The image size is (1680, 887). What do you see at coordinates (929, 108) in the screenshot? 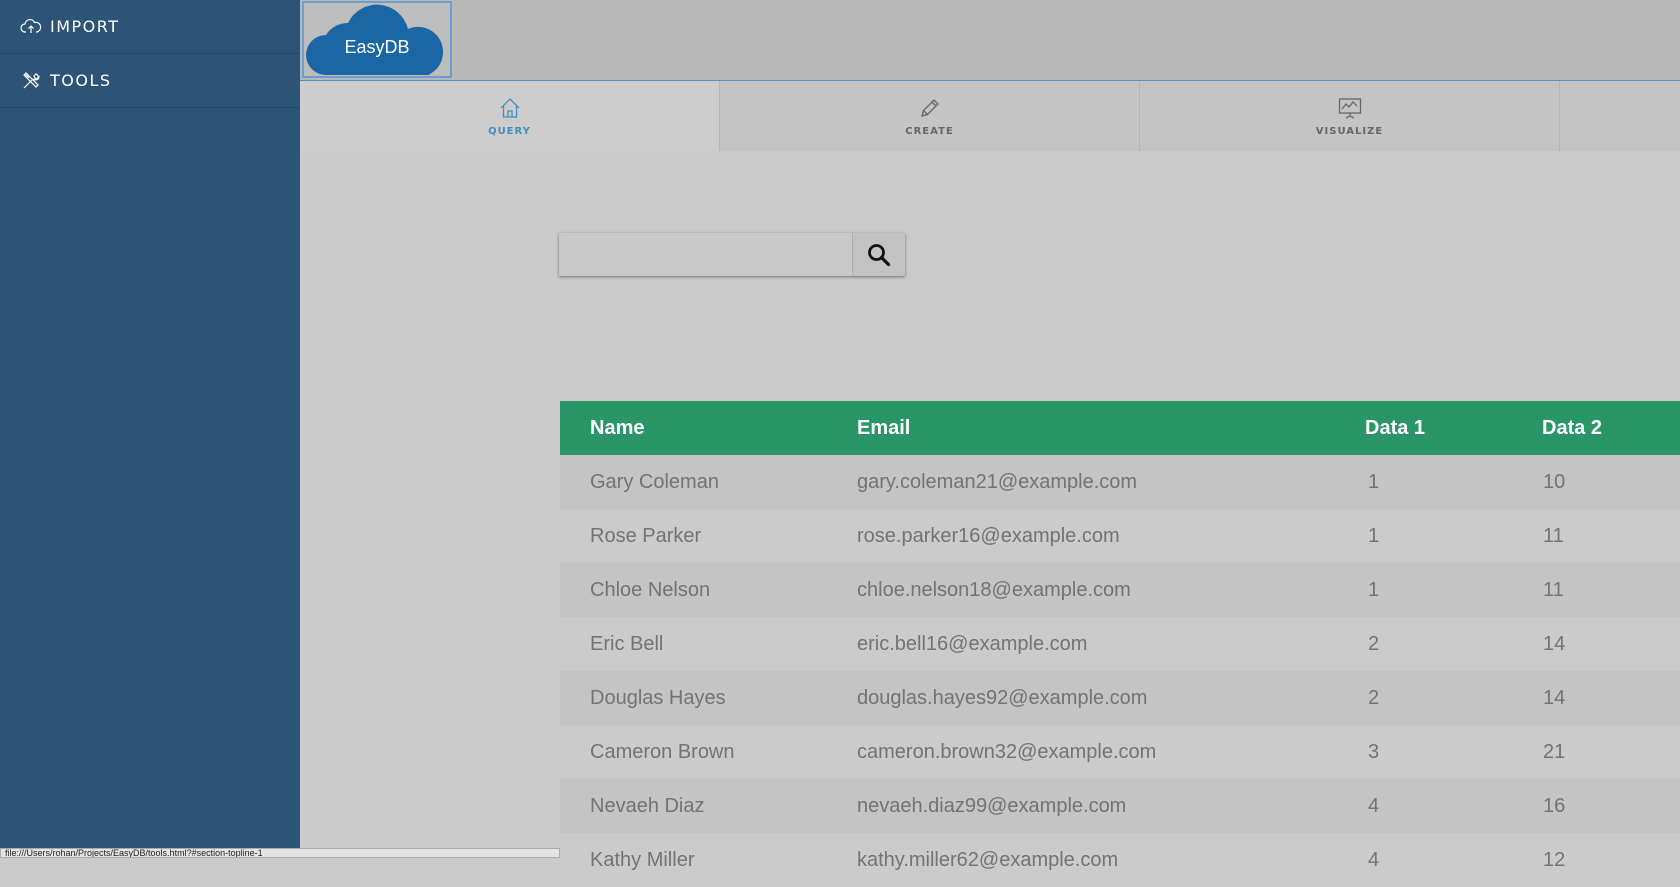
I see `pencil-icon` at bounding box center [929, 108].